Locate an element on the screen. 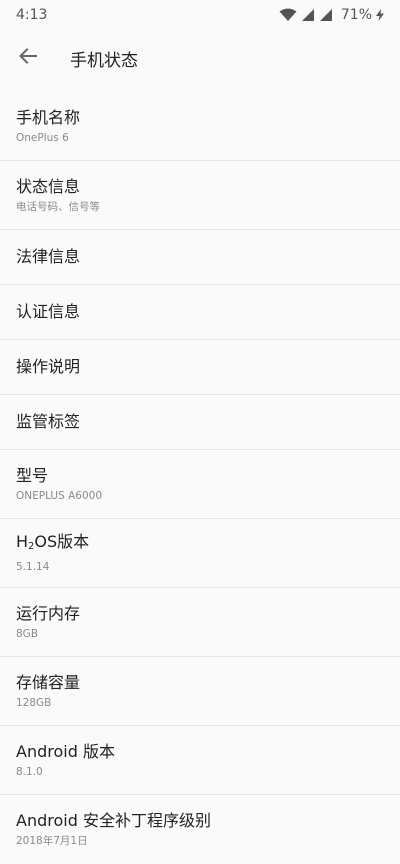 The image size is (400, 864). list-item-android-version: Android 版本 8.1.0 is located at coordinates (200, 760).